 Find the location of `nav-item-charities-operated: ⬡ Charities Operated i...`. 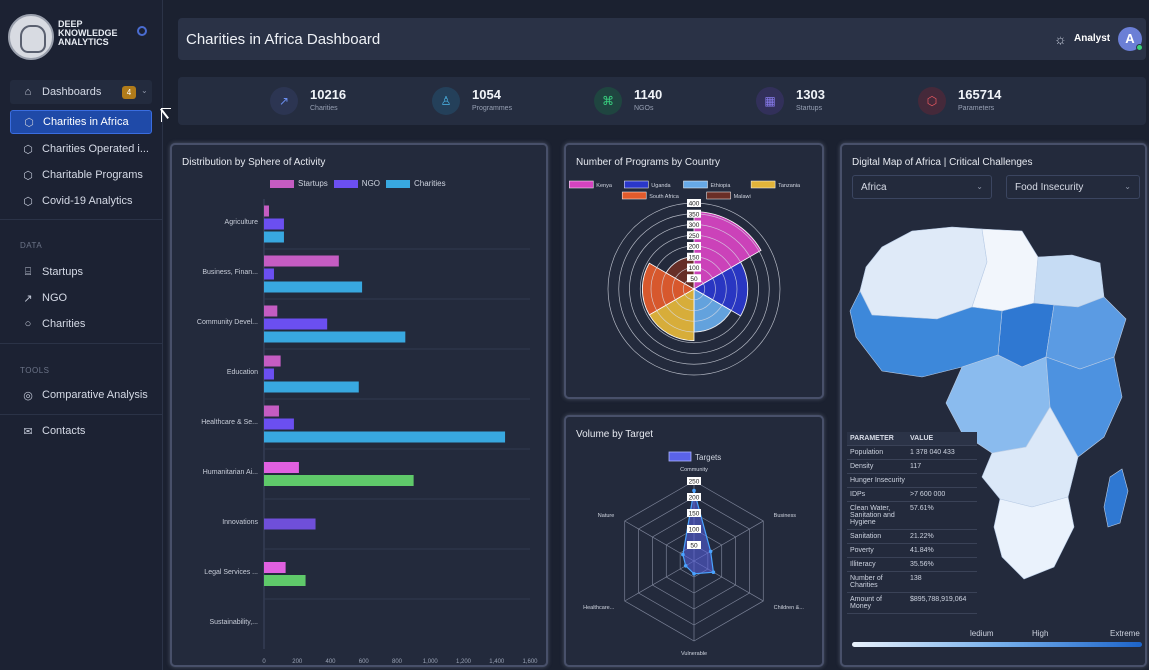

nav-item-charities-operated: ⬡ Charities Operated i... is located at coordinates (81, 149).